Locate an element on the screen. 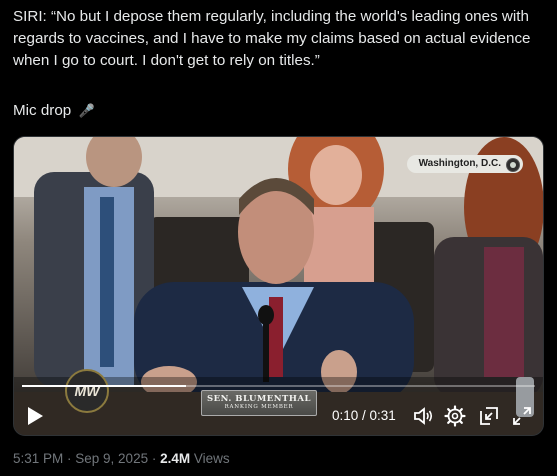  picture-in-picture-button is located at coordinates (489, 416).